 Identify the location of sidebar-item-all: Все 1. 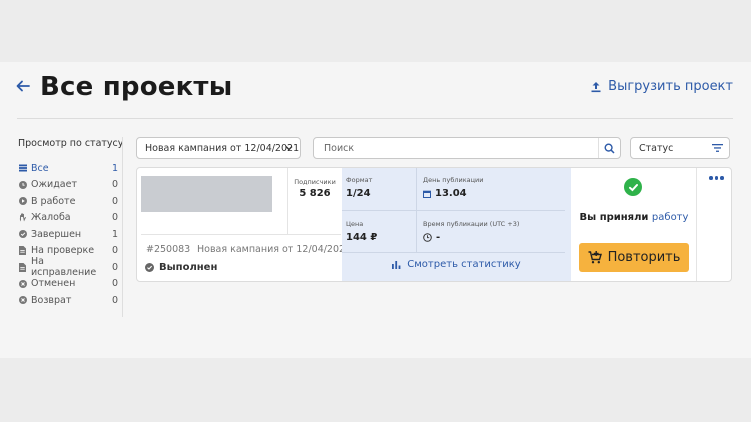
(68, 168).